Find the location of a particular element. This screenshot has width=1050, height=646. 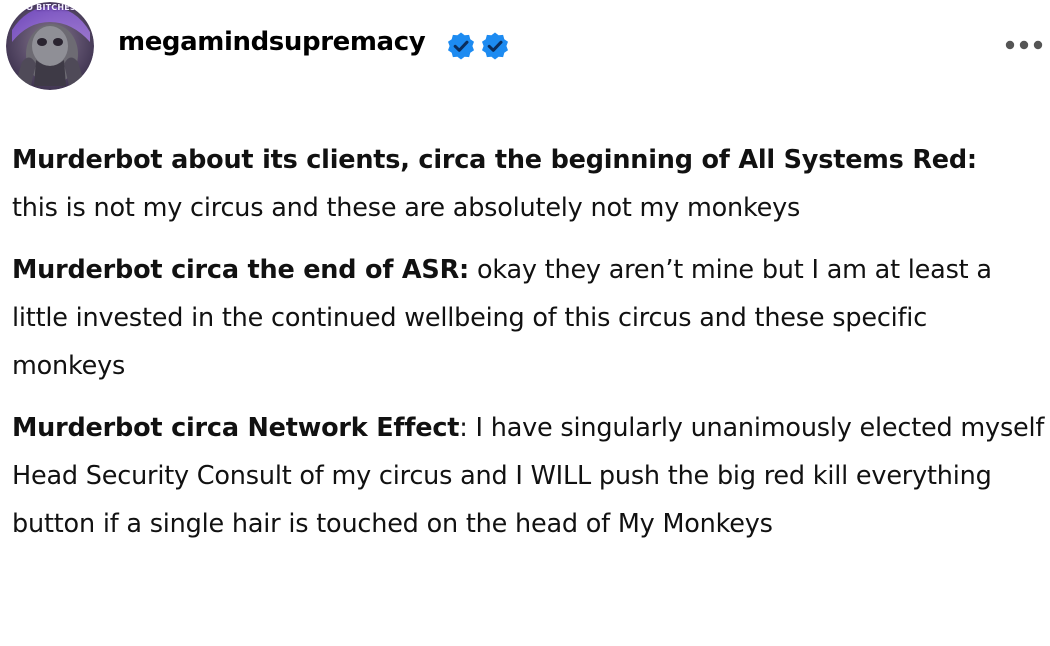

author-username: megamindsupremacy is located at coordinates (272, 42).